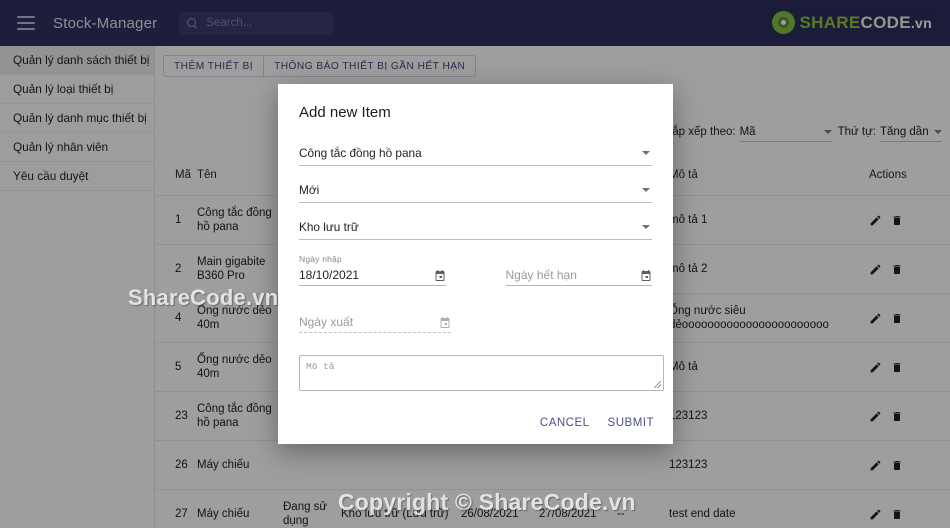  What do you see at coordinates (326, 322) in the screenshot?
I see `date-out-placeholder: Ngày xuất` at bounding box center [326, 322].